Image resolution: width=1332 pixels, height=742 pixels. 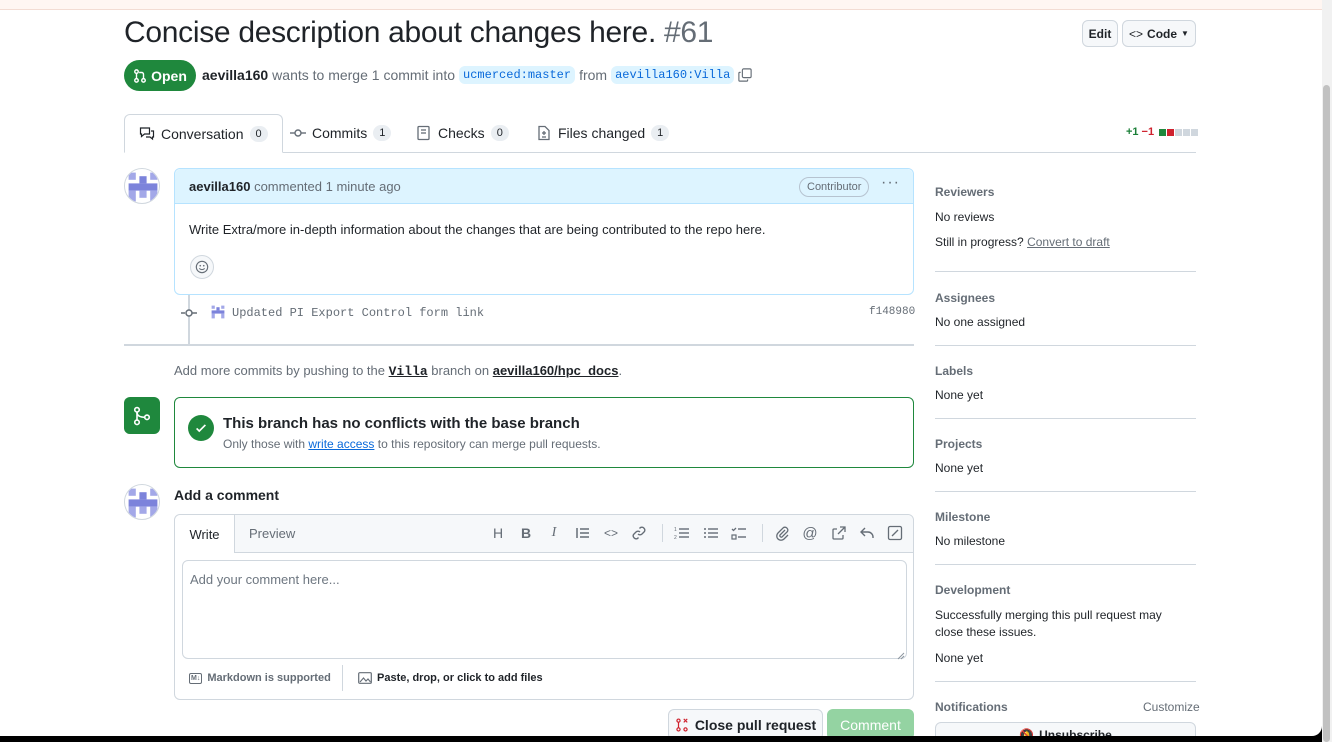 I want to click on ordered-list-icon: 12, so click(x=682, y=533).